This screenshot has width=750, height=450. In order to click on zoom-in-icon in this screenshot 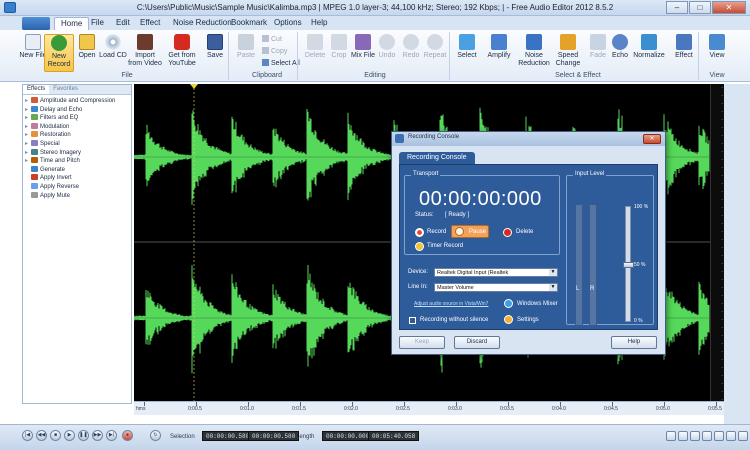, I will do `click(671, 436)`.